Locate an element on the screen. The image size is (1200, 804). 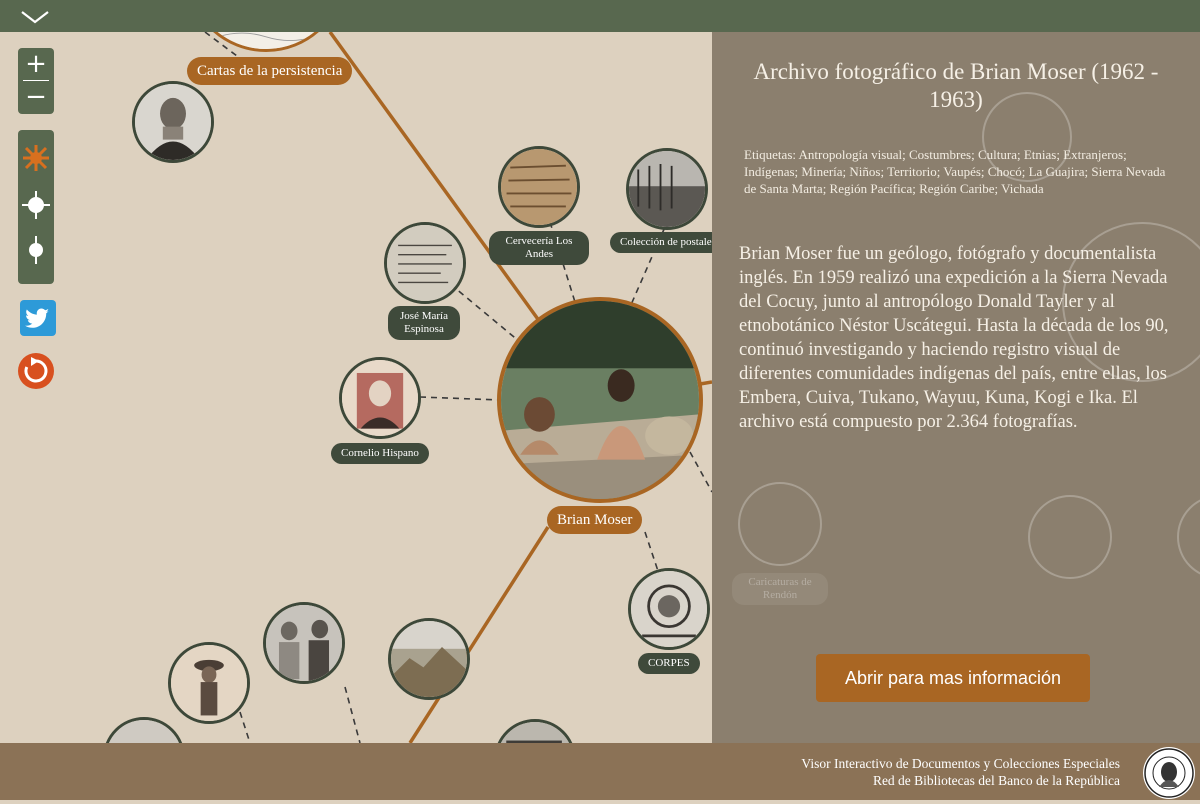
zoom-controls: + − is located at coordinates (36, 81).